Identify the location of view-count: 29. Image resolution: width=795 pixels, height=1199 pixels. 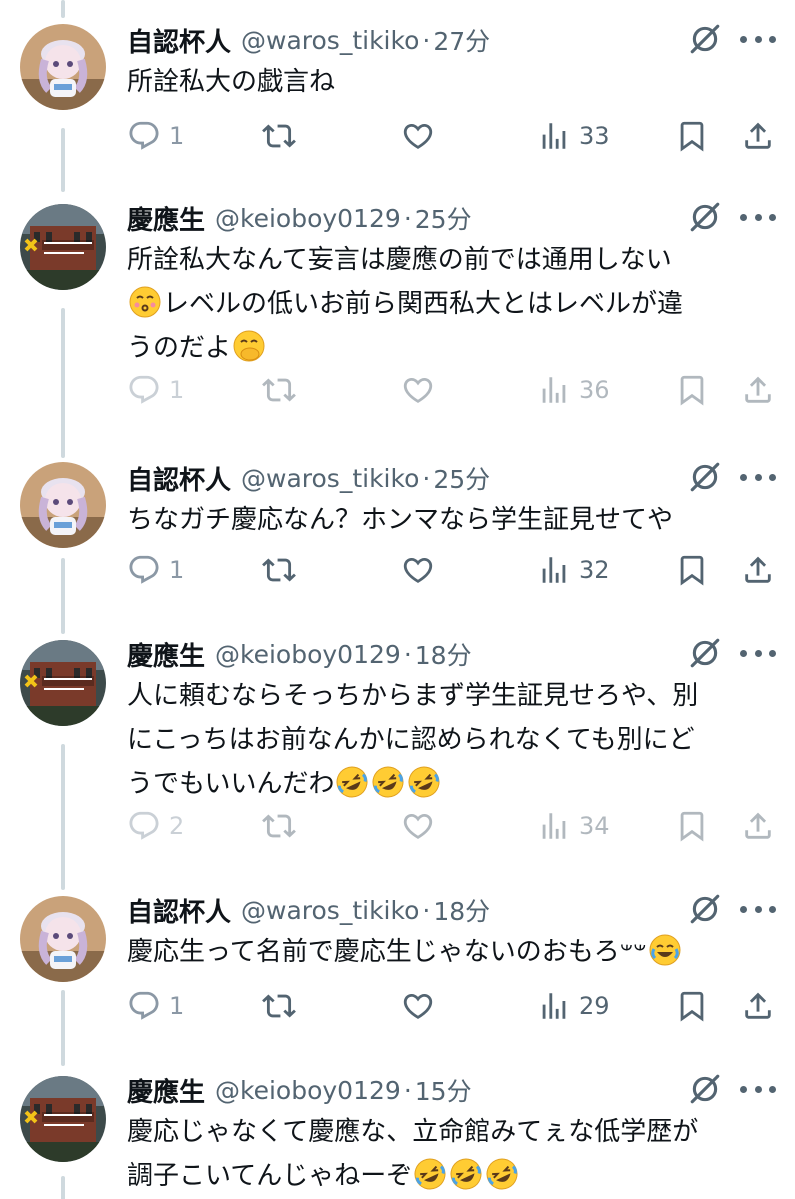
(594, 1006).